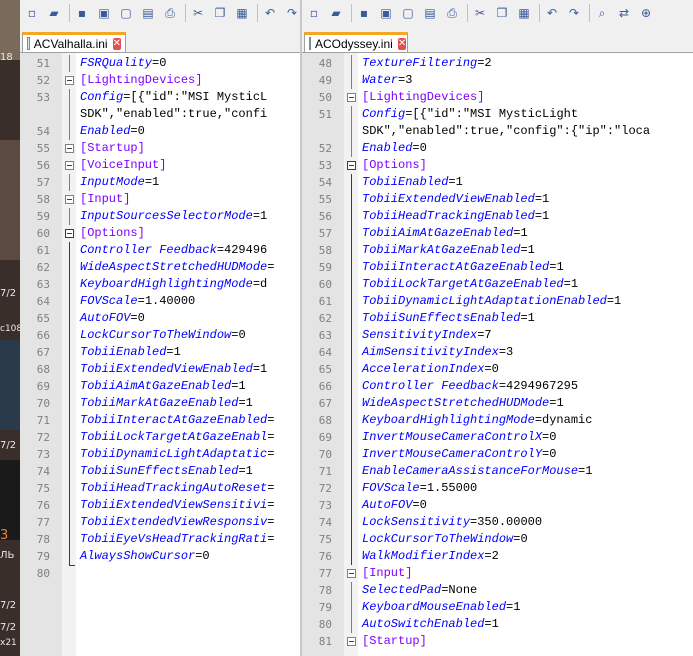 The height and width of the screenshot is (656, 693). Describe the element at coordinates (452, 488) in the screenshot. I see `config-value: 1.55000` at that location.